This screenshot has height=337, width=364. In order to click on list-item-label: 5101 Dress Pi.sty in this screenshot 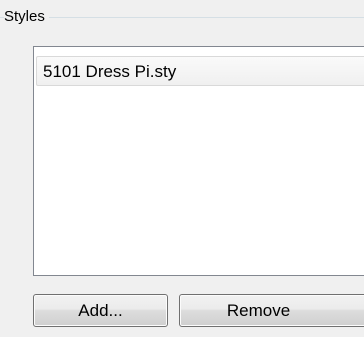, I will do `click(110, 71)`.